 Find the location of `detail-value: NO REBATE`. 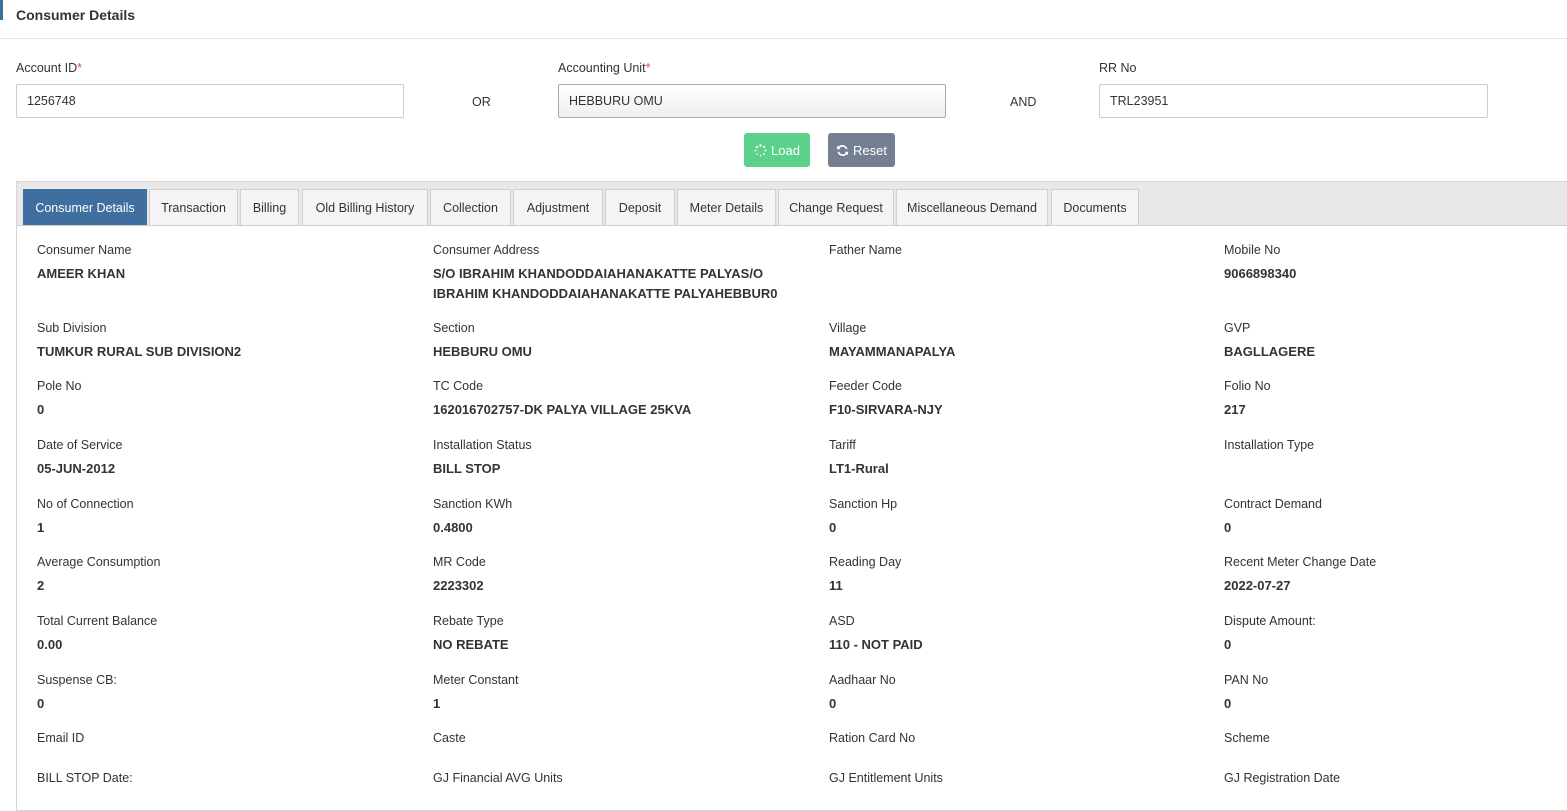

detail-value: NO REBATE is located at coordinates (471, 644).